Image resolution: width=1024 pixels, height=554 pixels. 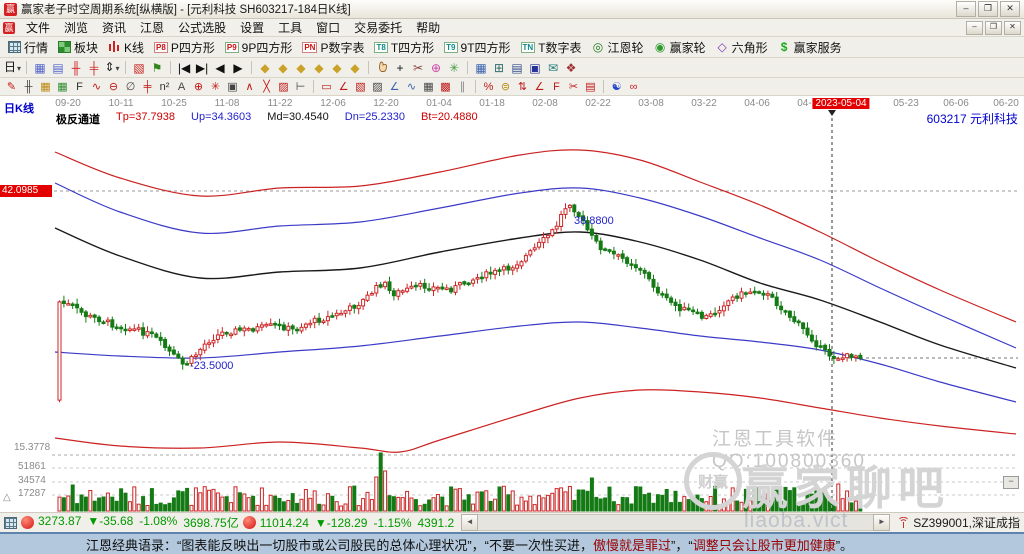 I want to click on quotes-button: 行情, so click(x=28, y=47).